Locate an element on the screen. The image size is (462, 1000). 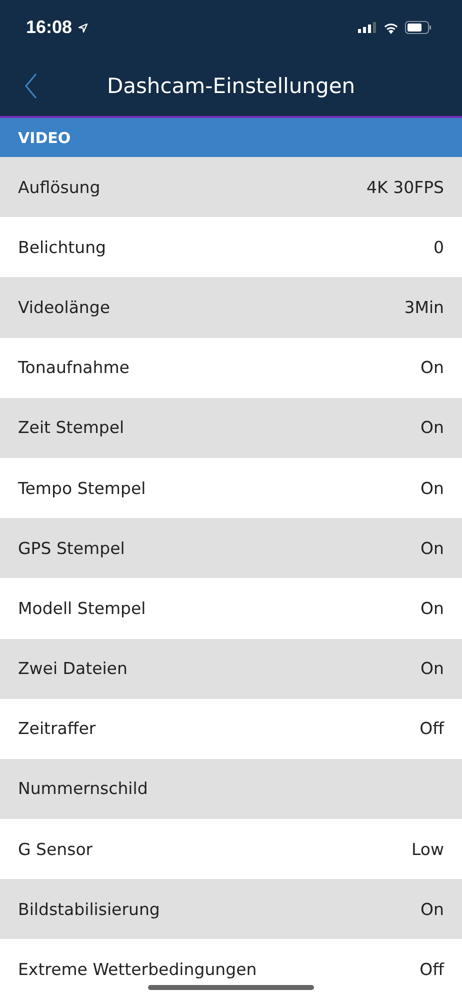
setting-label: Videolänge is located at coordinates (64, 307).